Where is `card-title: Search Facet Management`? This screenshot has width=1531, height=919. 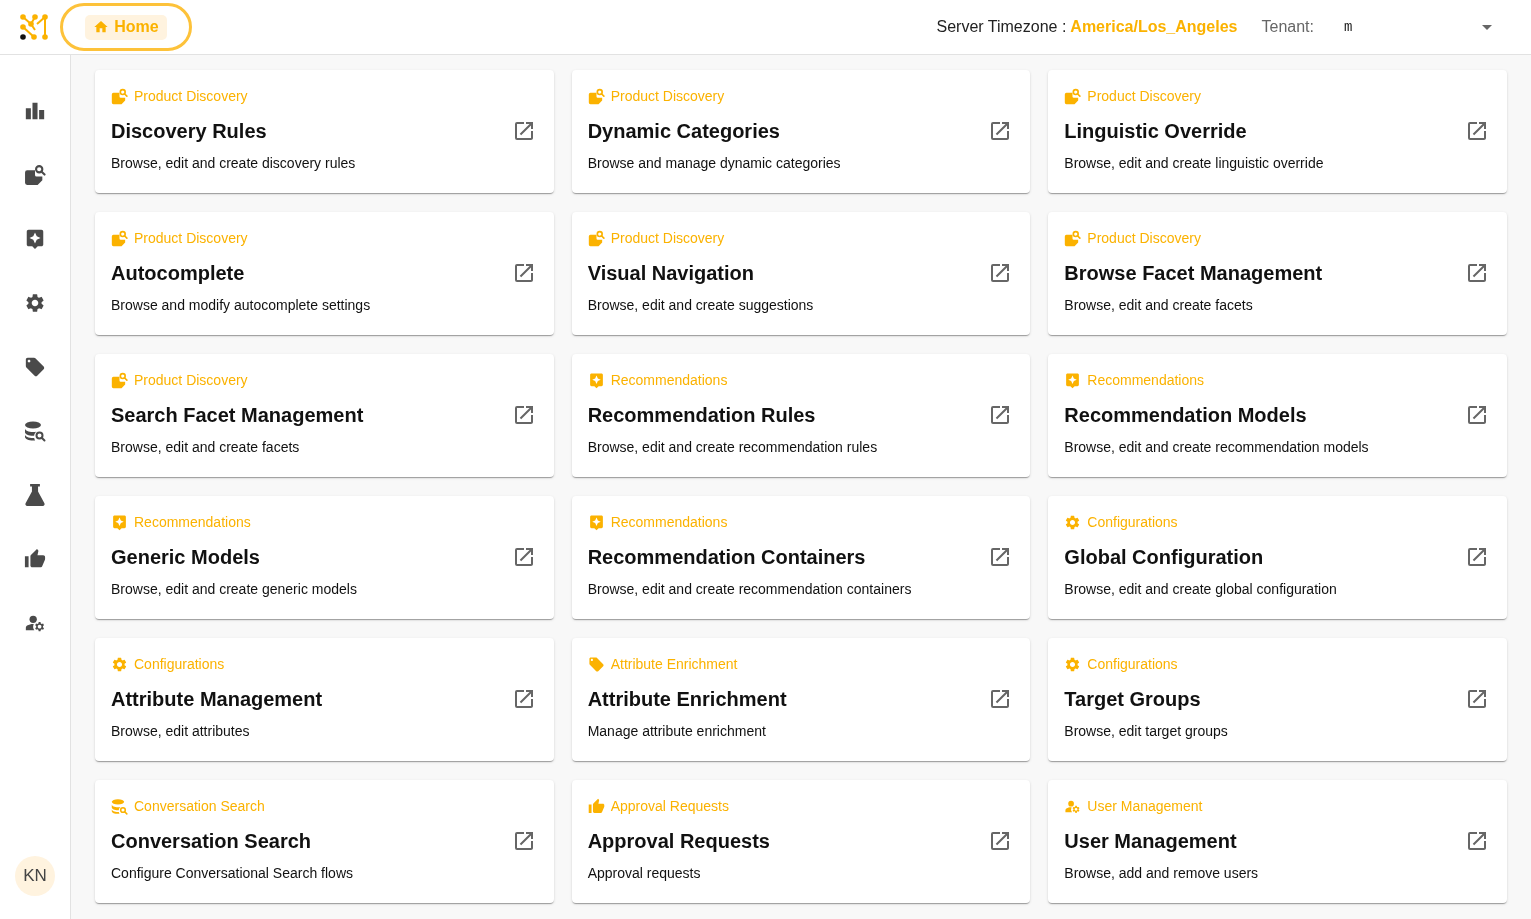 card-title: Search Facet Management is located at coordinates (237, 415).